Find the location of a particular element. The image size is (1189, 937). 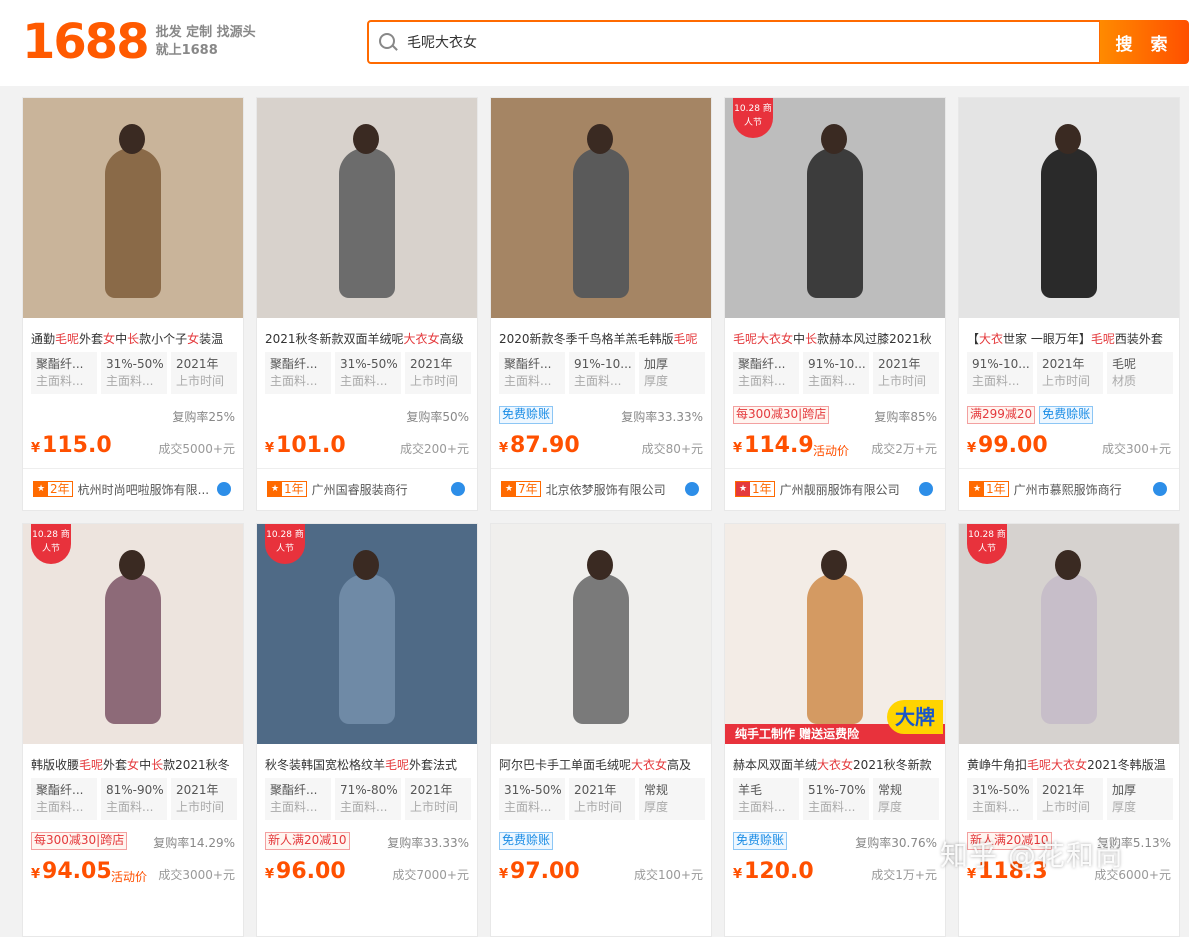

search-input: 毛呢大衣女 is located at coordinates (734, 42).